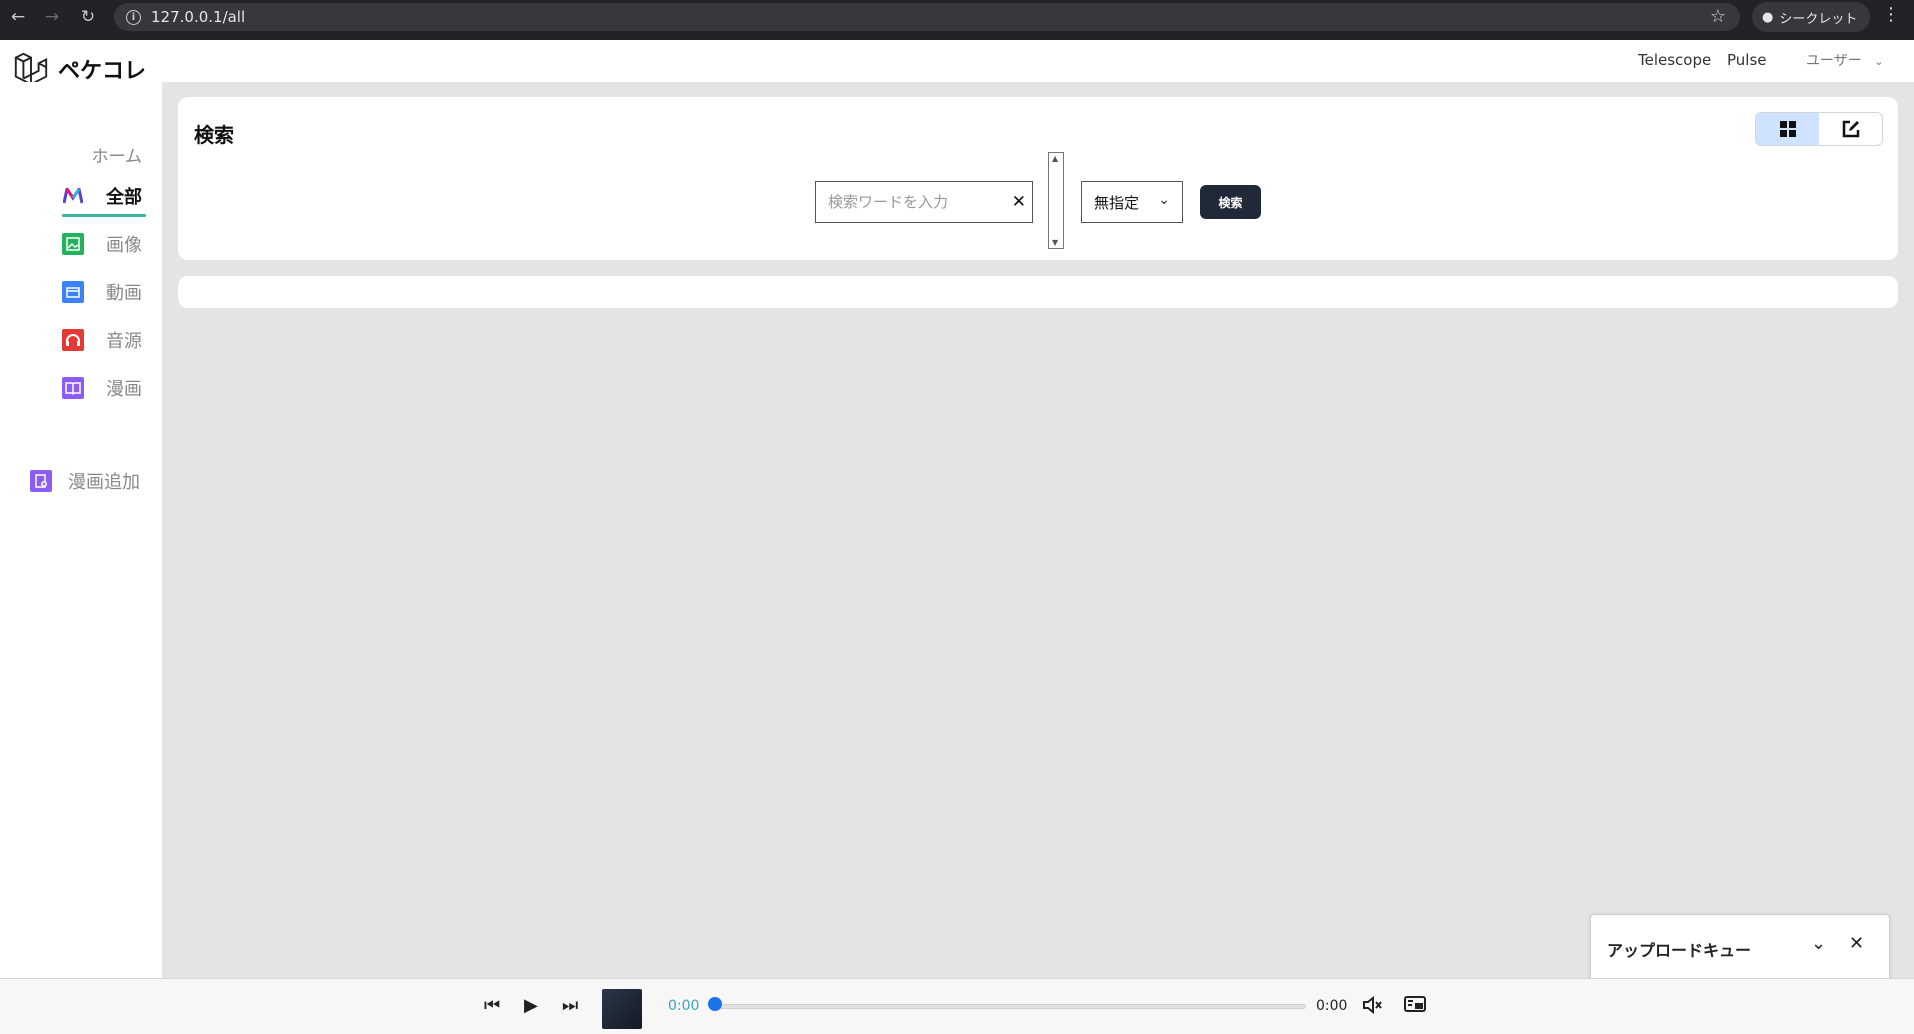 Image resolution: width=1914 pixels, height=1034 pixels. I want to click on book-icon, so click(73, 388).